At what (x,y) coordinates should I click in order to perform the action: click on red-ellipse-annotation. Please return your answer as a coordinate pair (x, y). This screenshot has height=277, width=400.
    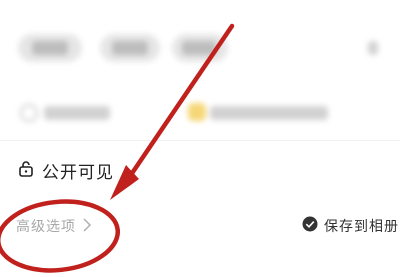
    Looking at the image, I should click on (60, 236).